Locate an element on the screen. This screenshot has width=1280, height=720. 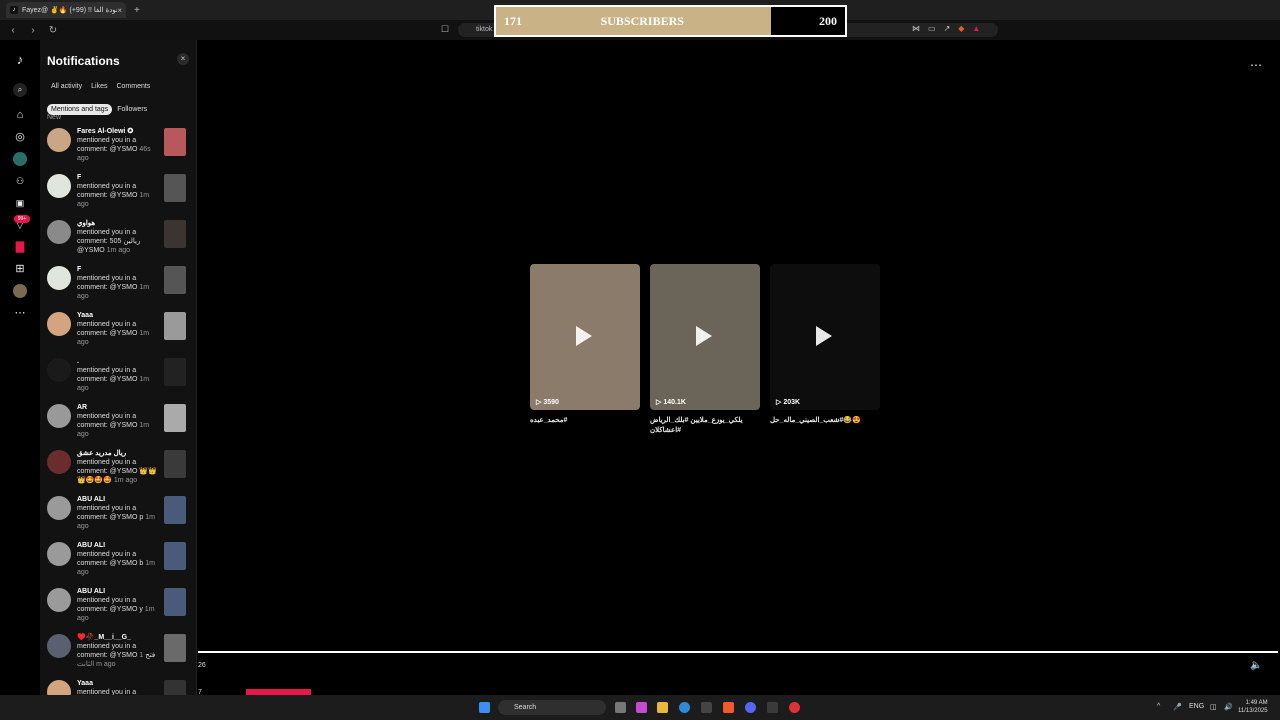
tiktok-logo-icon: ♪ is located at coordinates (20, 60).